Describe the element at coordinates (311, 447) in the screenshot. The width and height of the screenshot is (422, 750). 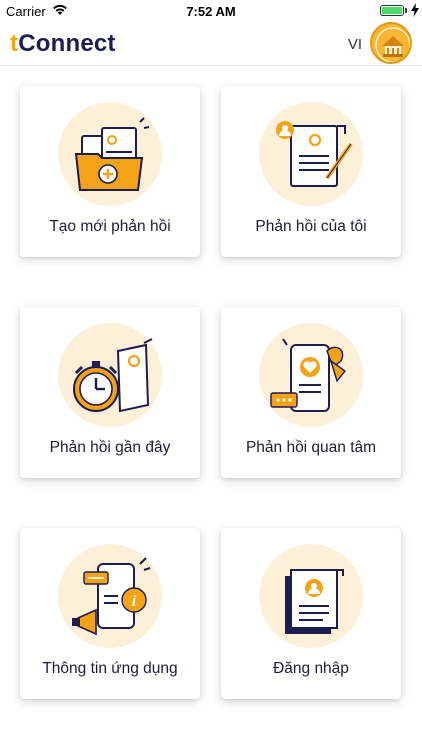
I see `menu-card-label: Phản hồi quan tâm` at that location.